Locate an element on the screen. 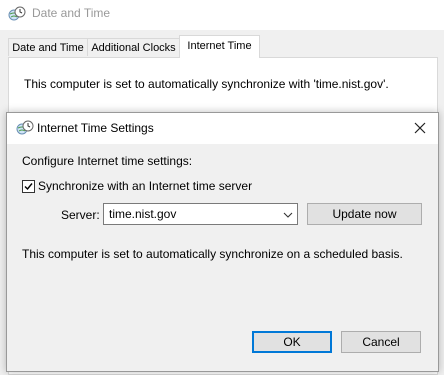 The image size is (444, 375). server-value: time.nist.gov is located at coordinates (143, 214).